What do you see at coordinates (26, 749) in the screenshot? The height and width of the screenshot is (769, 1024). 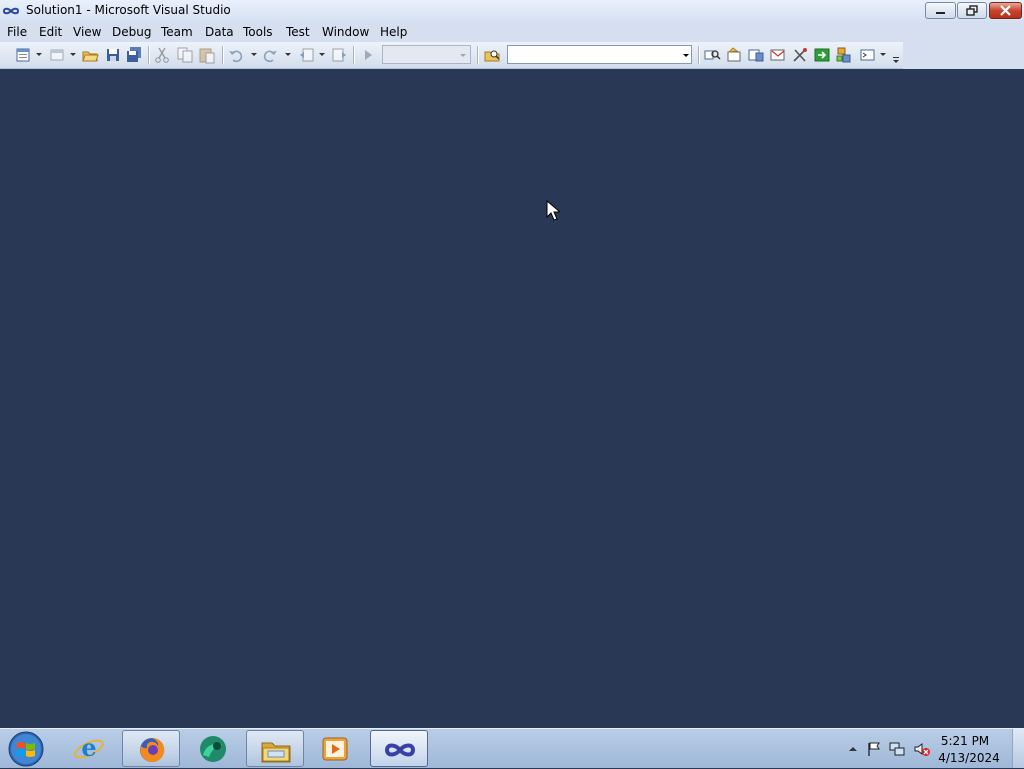 I see `windows-start-orb-icon` at bounding box center [26, 749].